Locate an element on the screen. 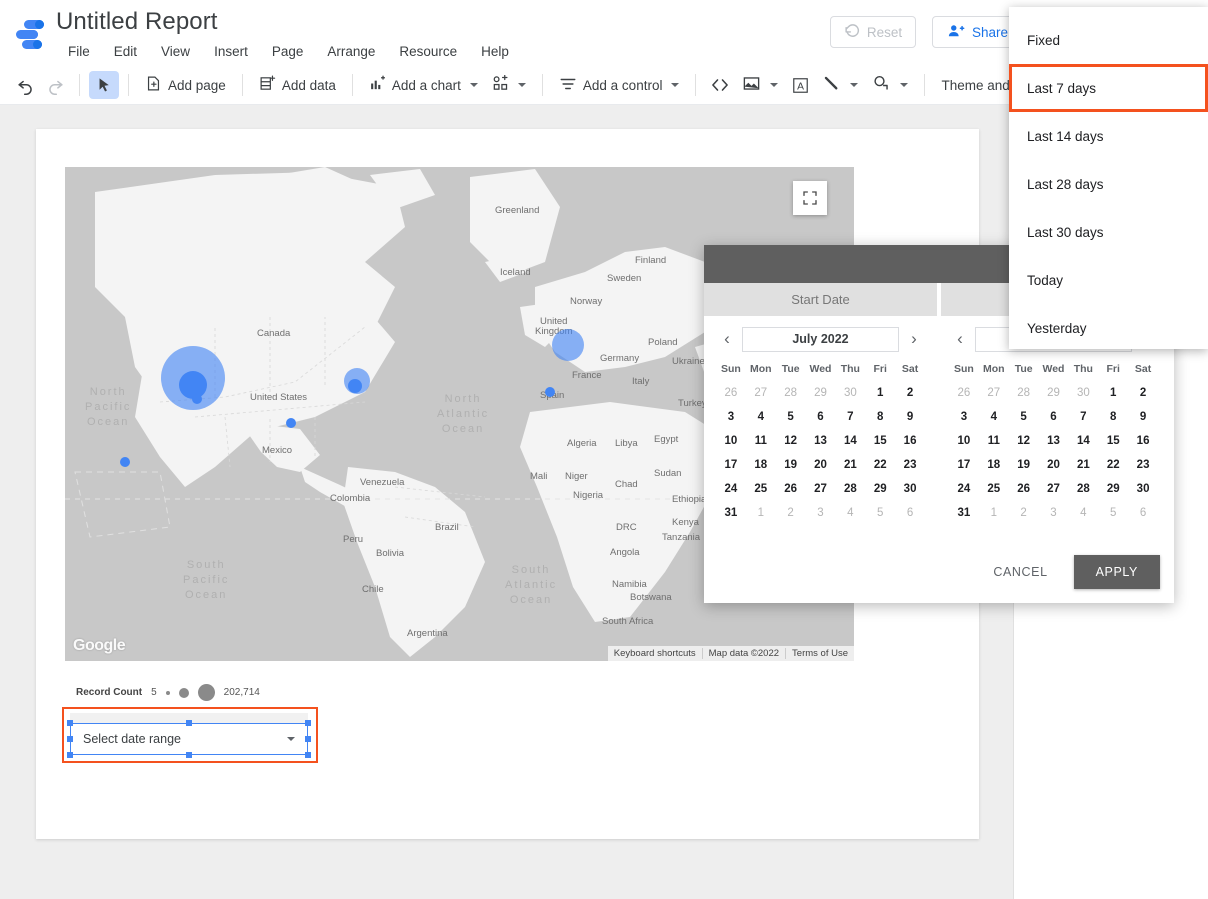 The width and height of the screenshot is (1208, 899). select-cursor-icon is located at coordinates (104, 85).